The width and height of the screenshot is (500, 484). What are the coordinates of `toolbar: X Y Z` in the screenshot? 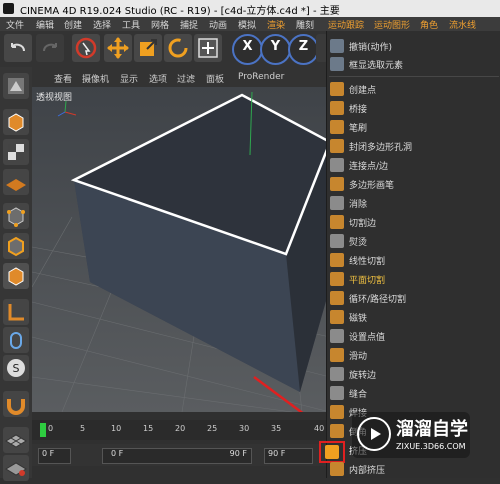 It's located at (165, 49).